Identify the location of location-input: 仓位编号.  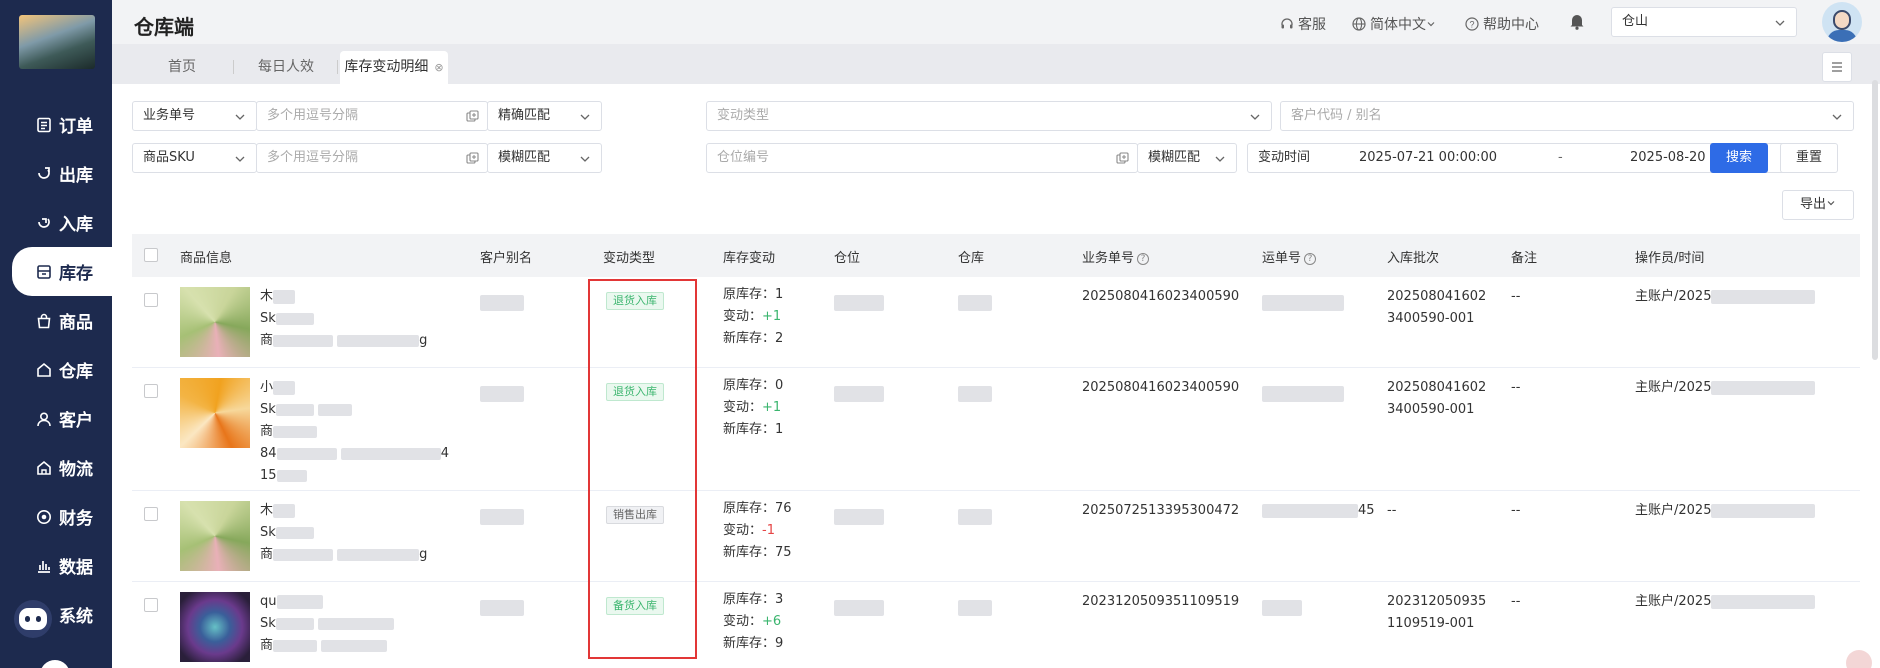
(922, 158).